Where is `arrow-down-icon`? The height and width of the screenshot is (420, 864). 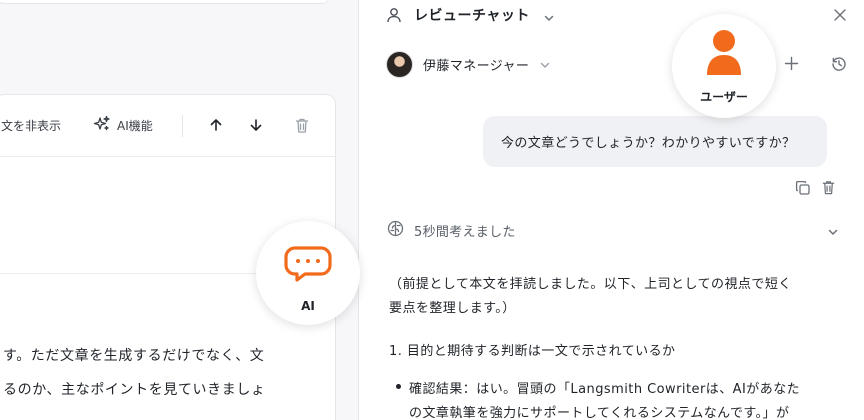 arrow-down-icon is located at coordinates (256, 125).